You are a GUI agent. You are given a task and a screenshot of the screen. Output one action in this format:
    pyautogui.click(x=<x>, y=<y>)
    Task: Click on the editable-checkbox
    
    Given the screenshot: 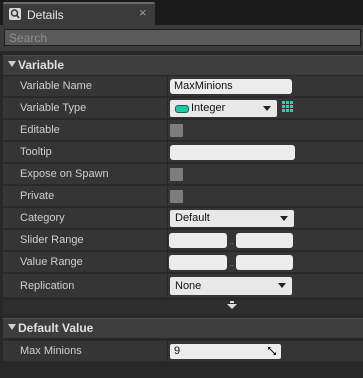 What is the action you would take?
    pyautogui.click(x=176, y=130)
    